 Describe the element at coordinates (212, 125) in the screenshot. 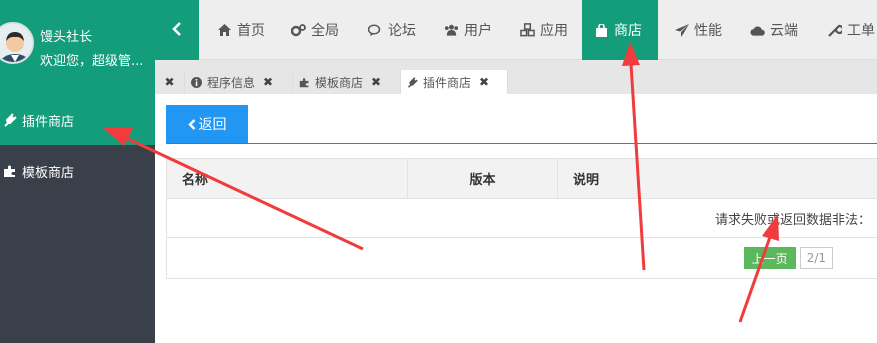

I see `back-button-label: 返回` at that location.